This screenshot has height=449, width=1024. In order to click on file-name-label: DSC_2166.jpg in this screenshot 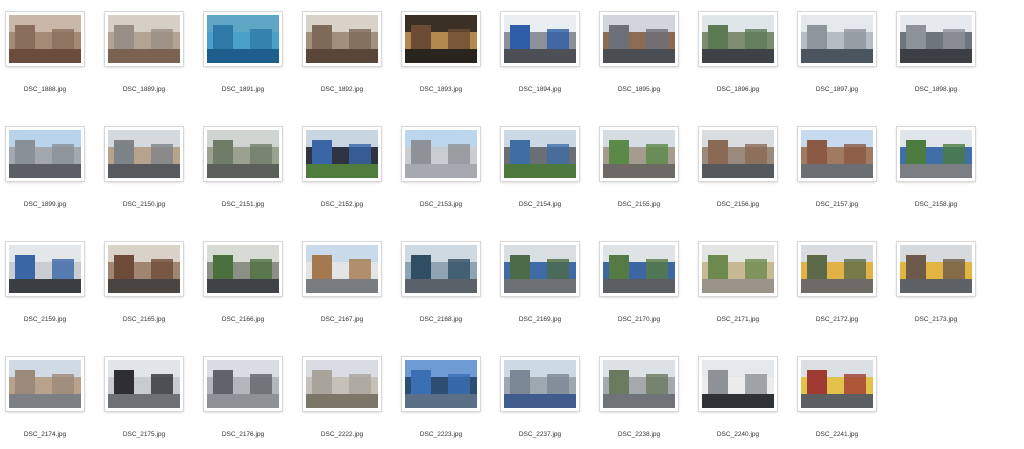, I will do `click(243, 319)`.